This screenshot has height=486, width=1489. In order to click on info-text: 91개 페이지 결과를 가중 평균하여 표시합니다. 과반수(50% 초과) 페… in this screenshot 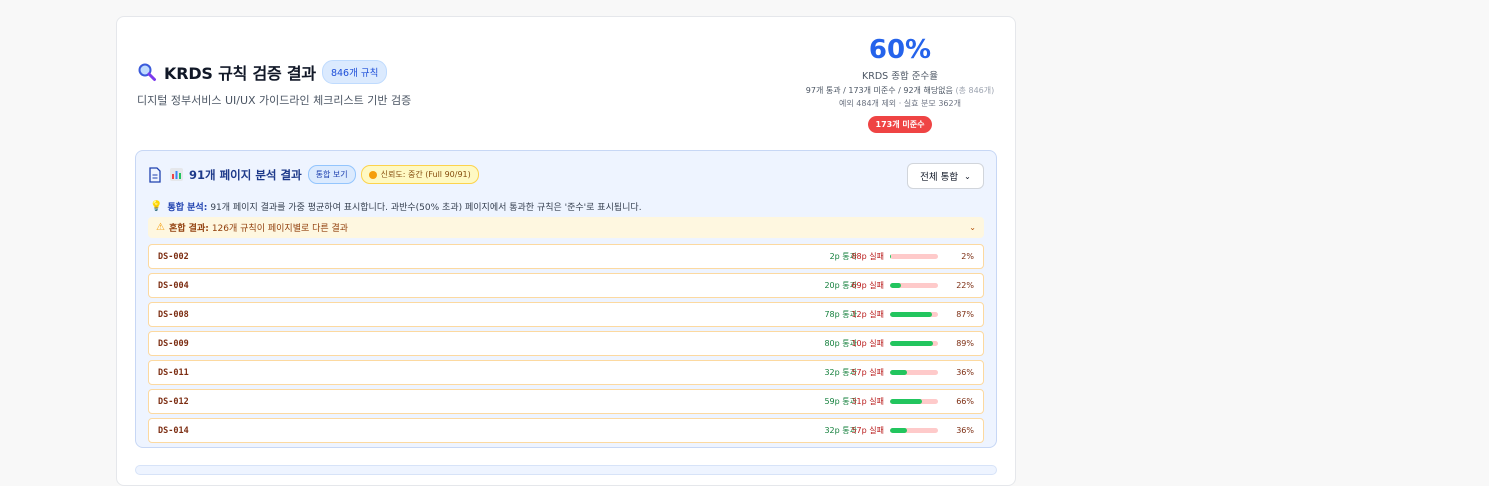, I will do `click(426, 208)`.